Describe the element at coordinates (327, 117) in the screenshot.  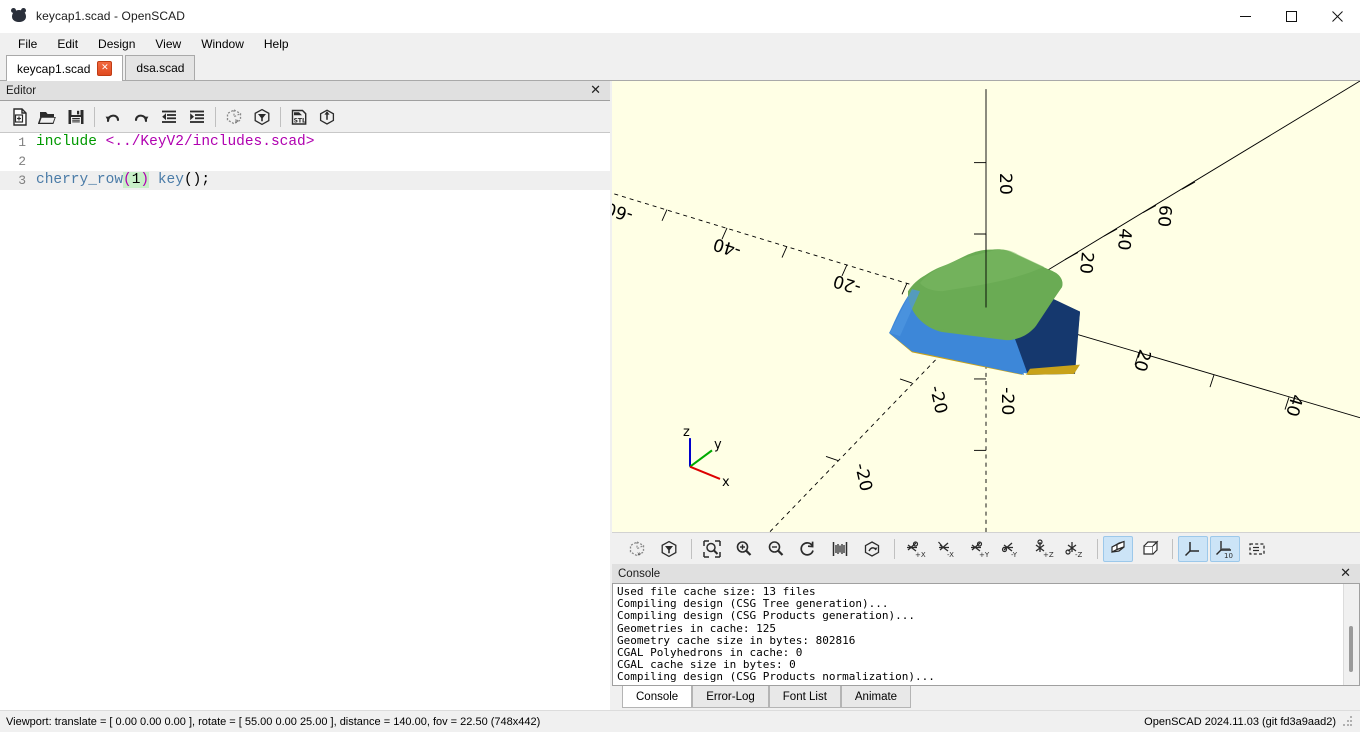
I see `export-icon` at that location.